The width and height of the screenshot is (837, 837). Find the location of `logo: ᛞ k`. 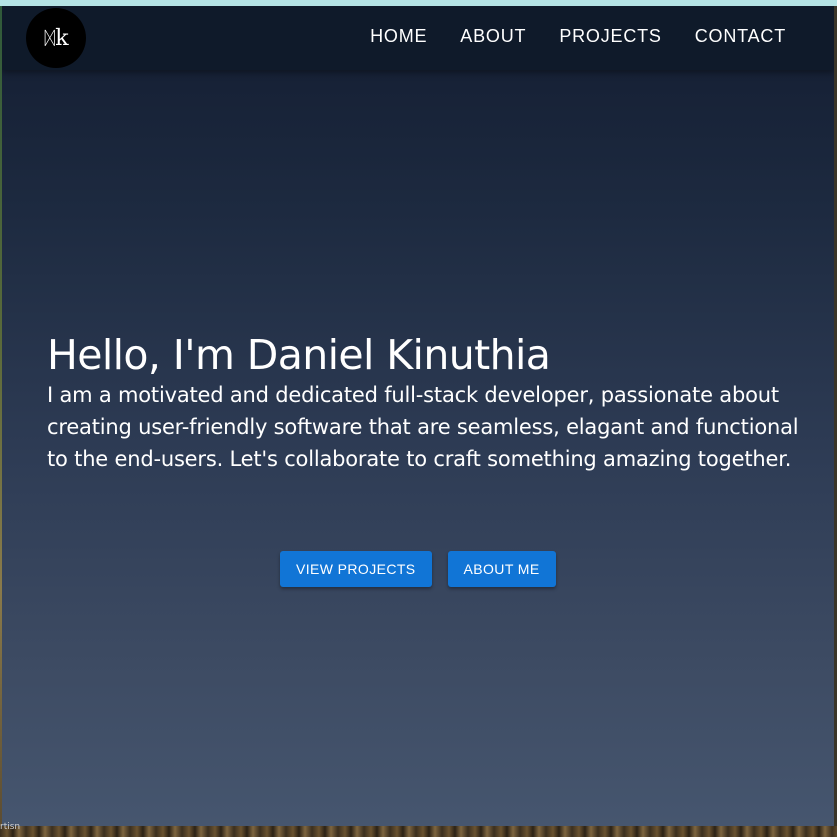

logo: ᛞ k is located at coordinates (56, 38).